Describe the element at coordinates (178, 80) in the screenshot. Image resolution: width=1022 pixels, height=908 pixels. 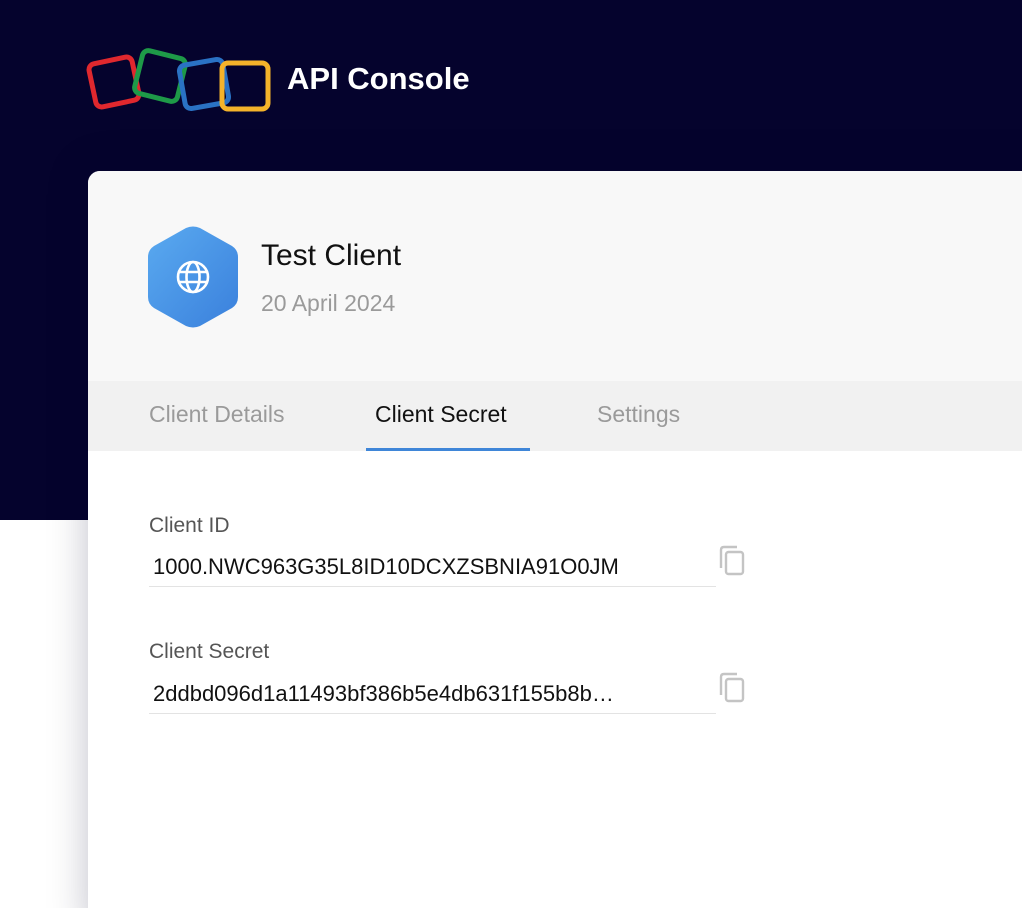
I see `zoho-logo` at that location.